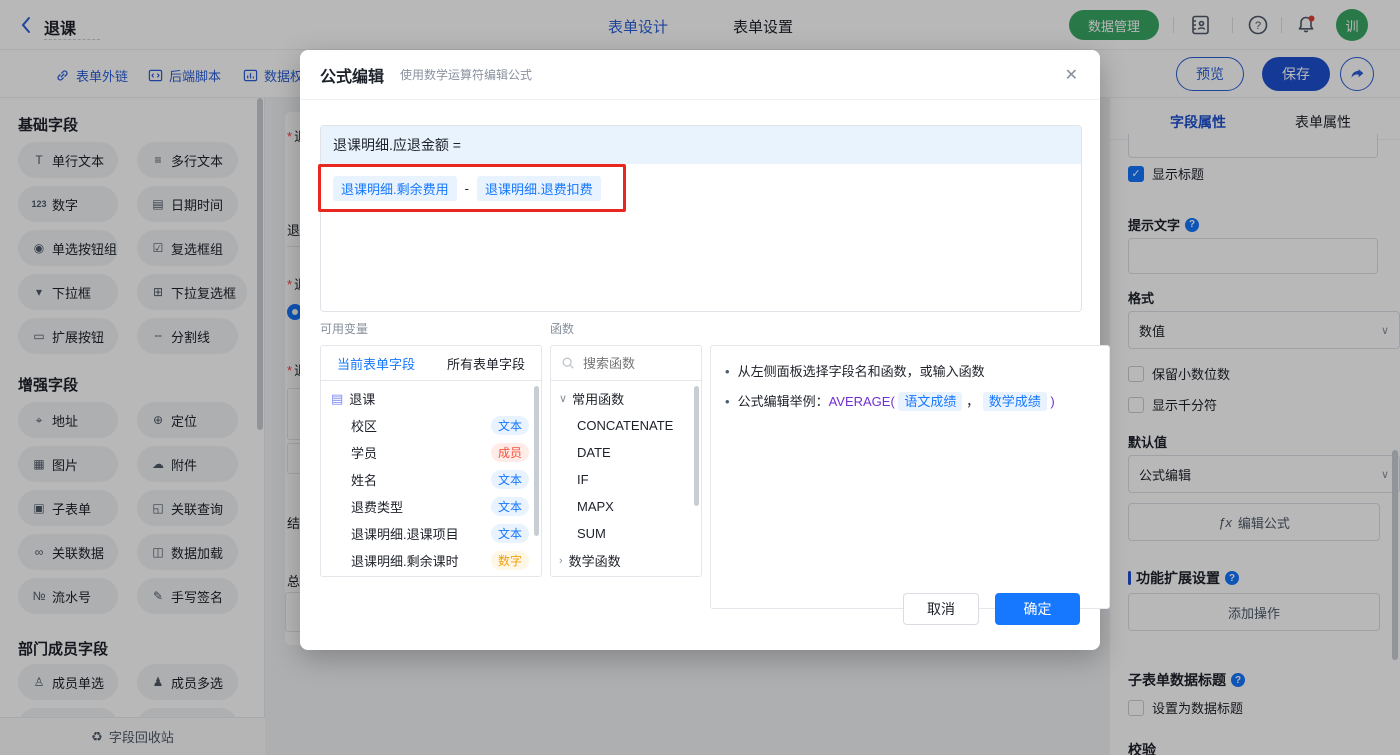 This screenshot has height=755, width=1400. I want to click on function-search, so click(626, 363).